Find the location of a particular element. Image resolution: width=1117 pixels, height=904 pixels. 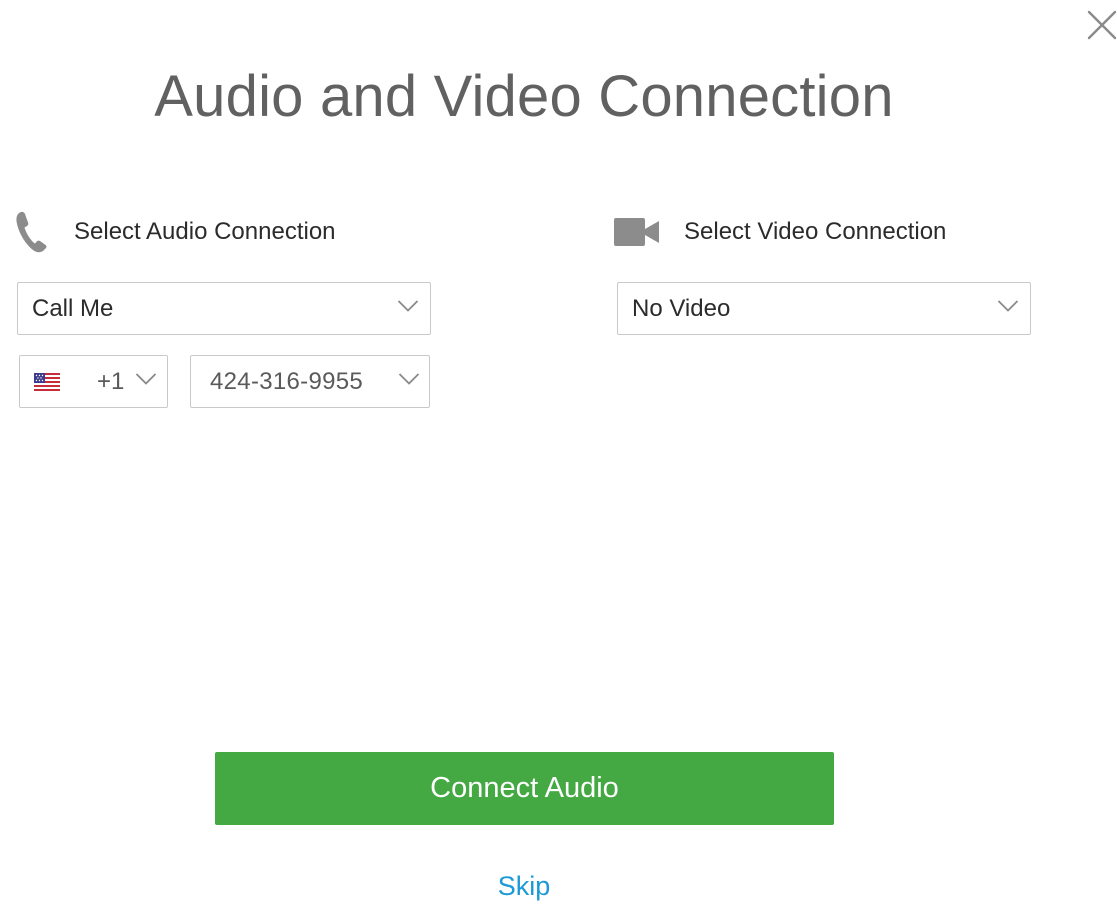

video-section-header: Select Video Connection is located at coordinates (780, 232).